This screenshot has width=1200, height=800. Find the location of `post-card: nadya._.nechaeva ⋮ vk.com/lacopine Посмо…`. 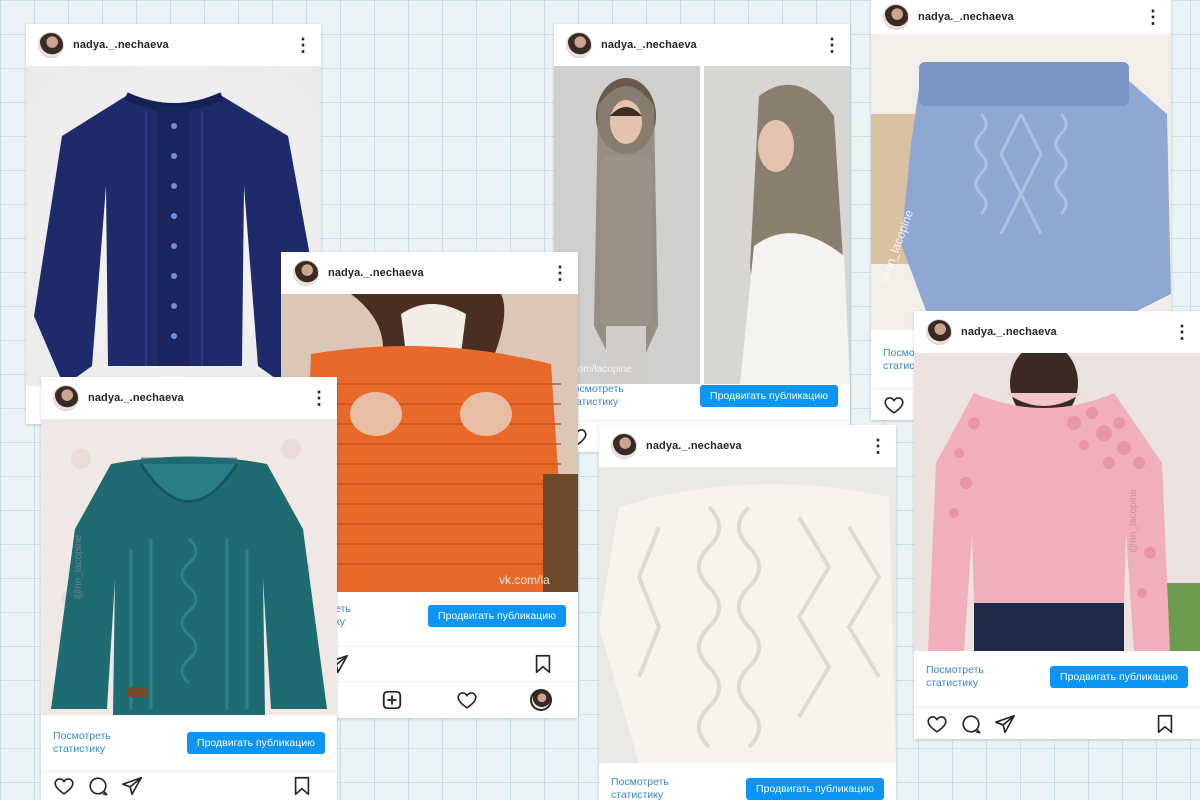

post-card: nadya._.nechaeva ⋮ vk.com/lacopine Посмо… is located at coordinates (702, 238).